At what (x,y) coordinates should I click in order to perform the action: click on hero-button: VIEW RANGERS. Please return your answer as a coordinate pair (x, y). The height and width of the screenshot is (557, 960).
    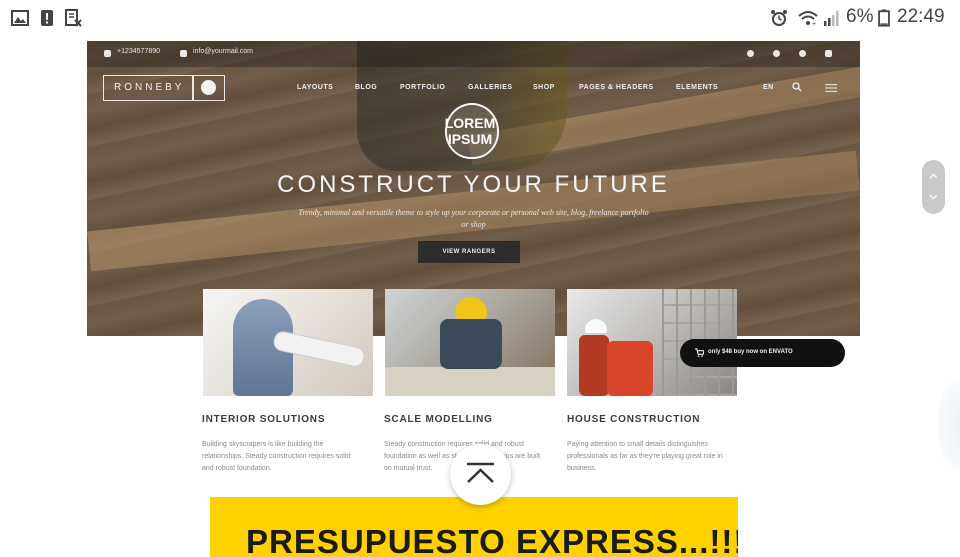
    Looking at the image, I should click on (469, 252).